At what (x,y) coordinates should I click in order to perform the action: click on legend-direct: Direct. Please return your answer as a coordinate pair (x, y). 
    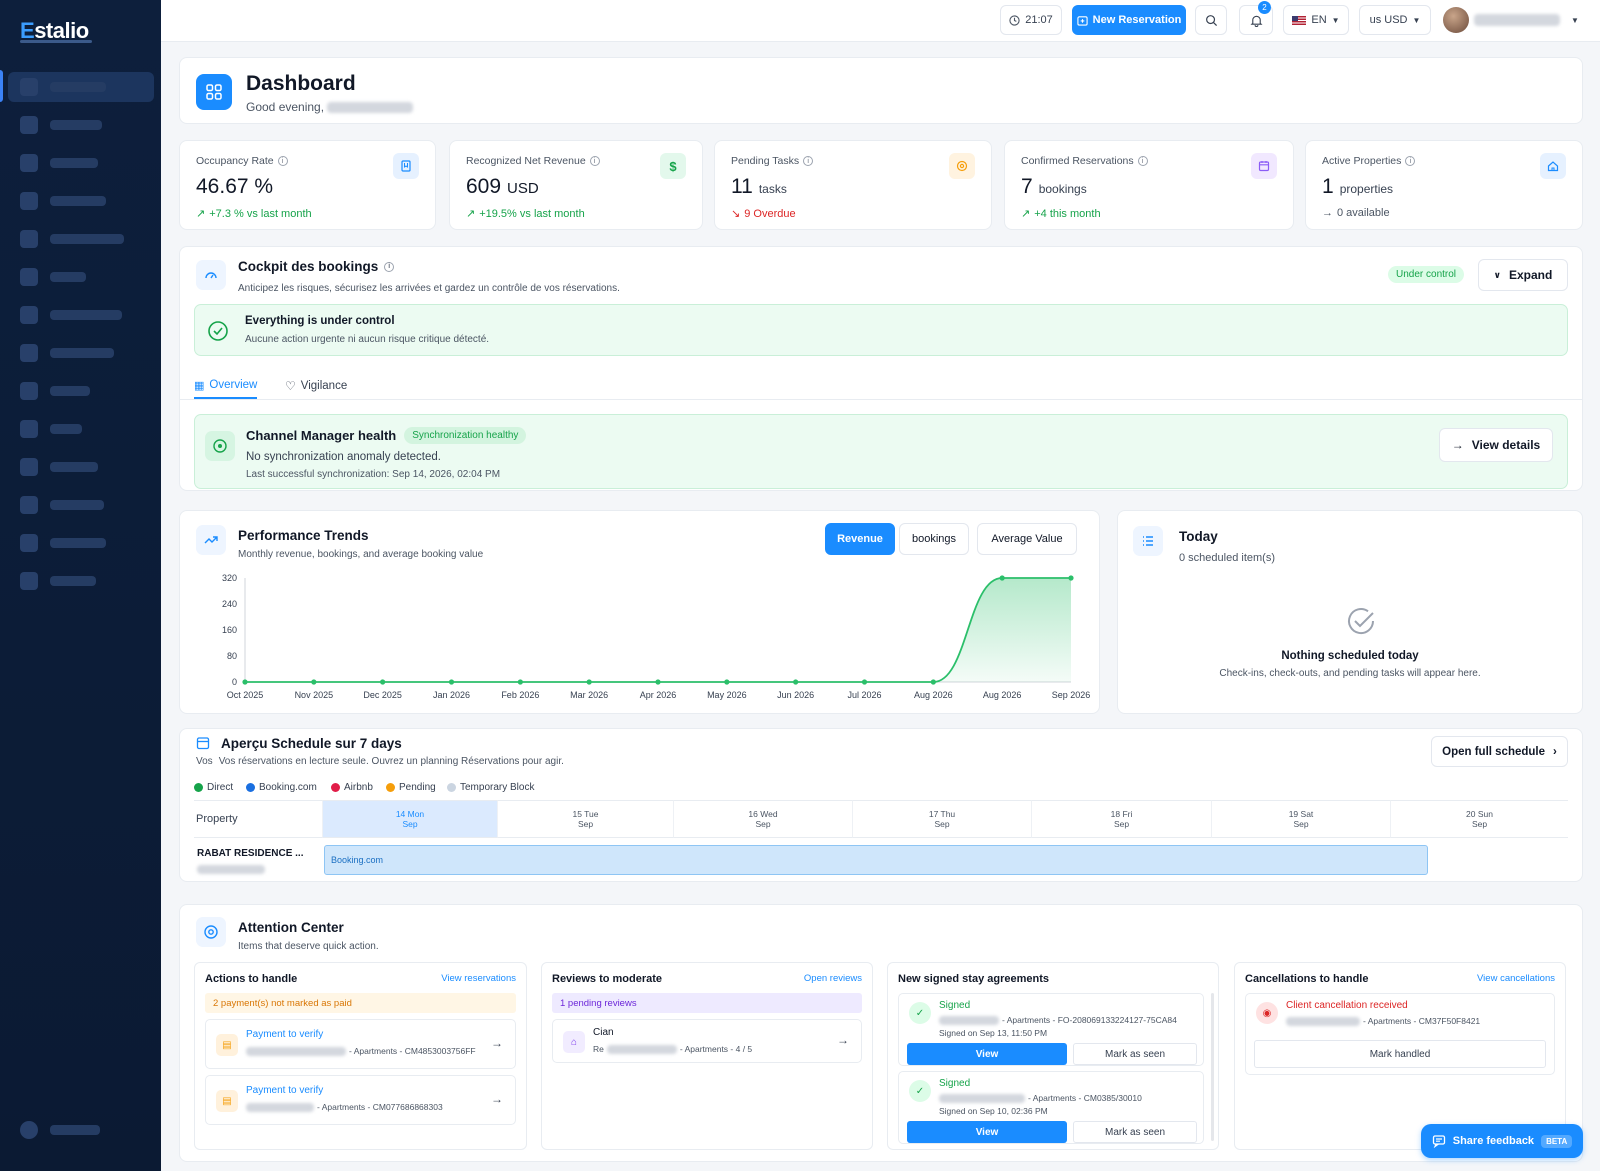
    Looking at the image, I should click on (213, 787).